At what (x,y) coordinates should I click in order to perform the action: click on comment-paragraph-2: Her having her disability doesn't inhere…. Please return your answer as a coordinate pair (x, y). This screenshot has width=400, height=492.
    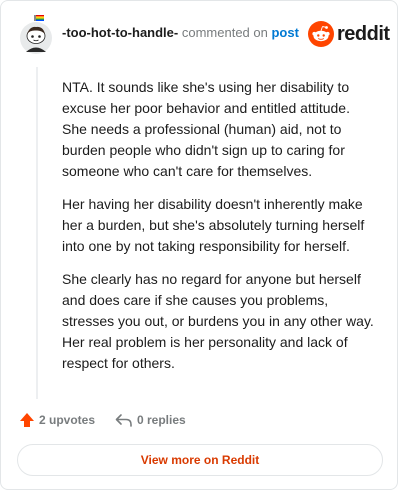
    Looking at the image, I should click on (213, 225).